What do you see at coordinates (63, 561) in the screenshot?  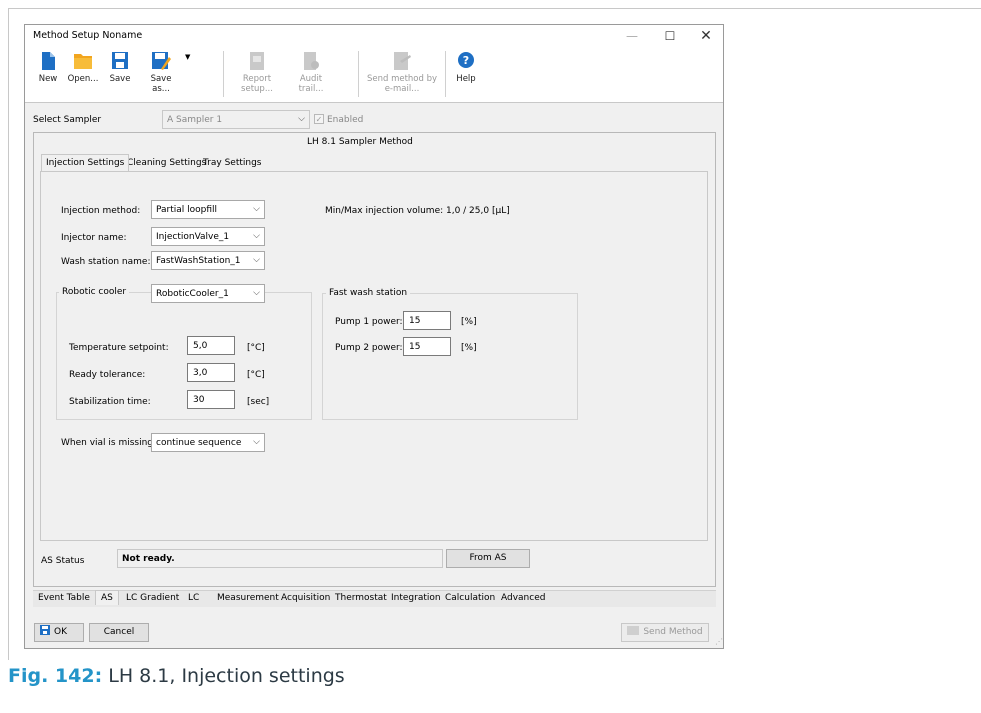 I see `as-status-label: AS Status` at bounding box center [63, 561].